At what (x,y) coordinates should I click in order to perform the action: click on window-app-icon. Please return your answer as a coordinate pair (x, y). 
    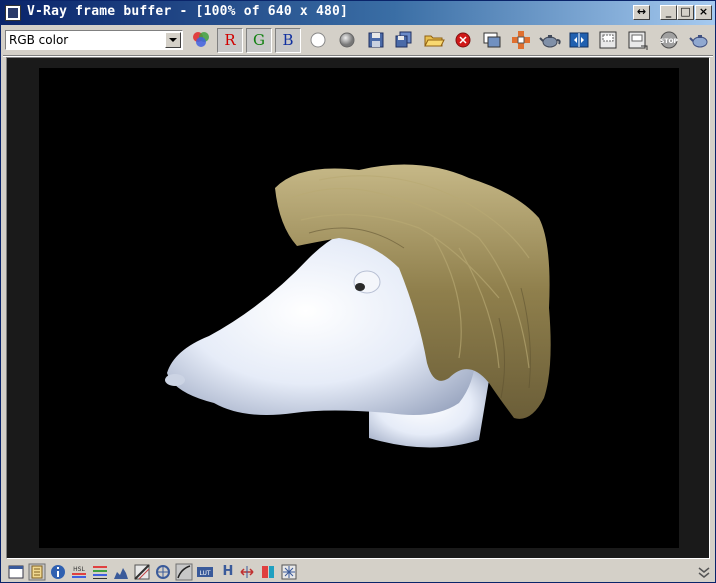
    Looking at the image, I should click on (13, 13).